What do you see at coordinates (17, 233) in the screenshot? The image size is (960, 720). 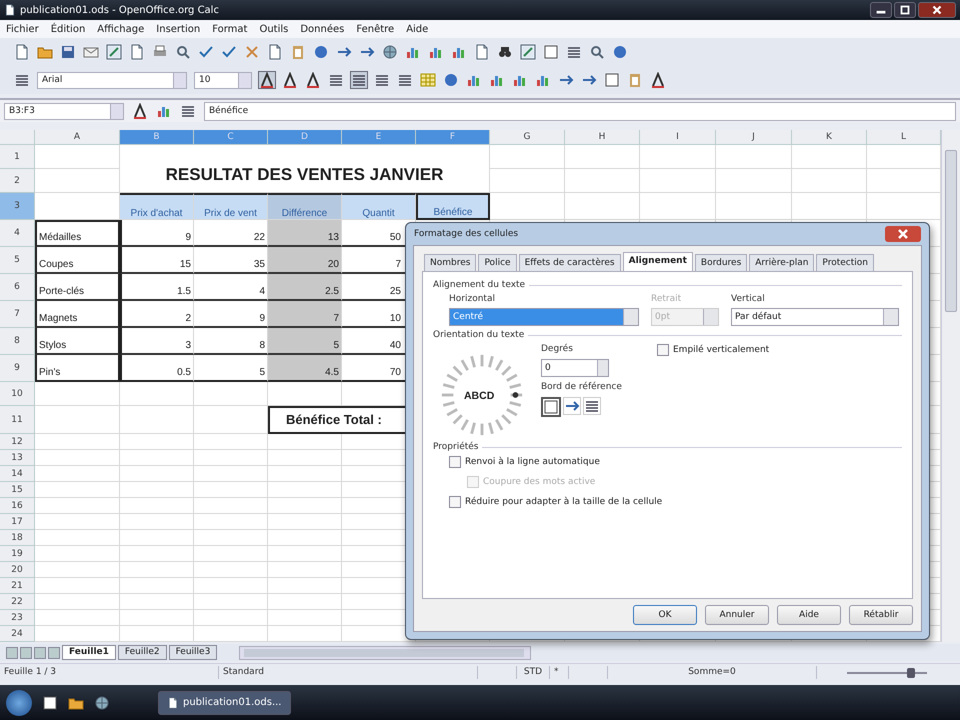 I see `row-header: 4` at bounding box center [17, 233].